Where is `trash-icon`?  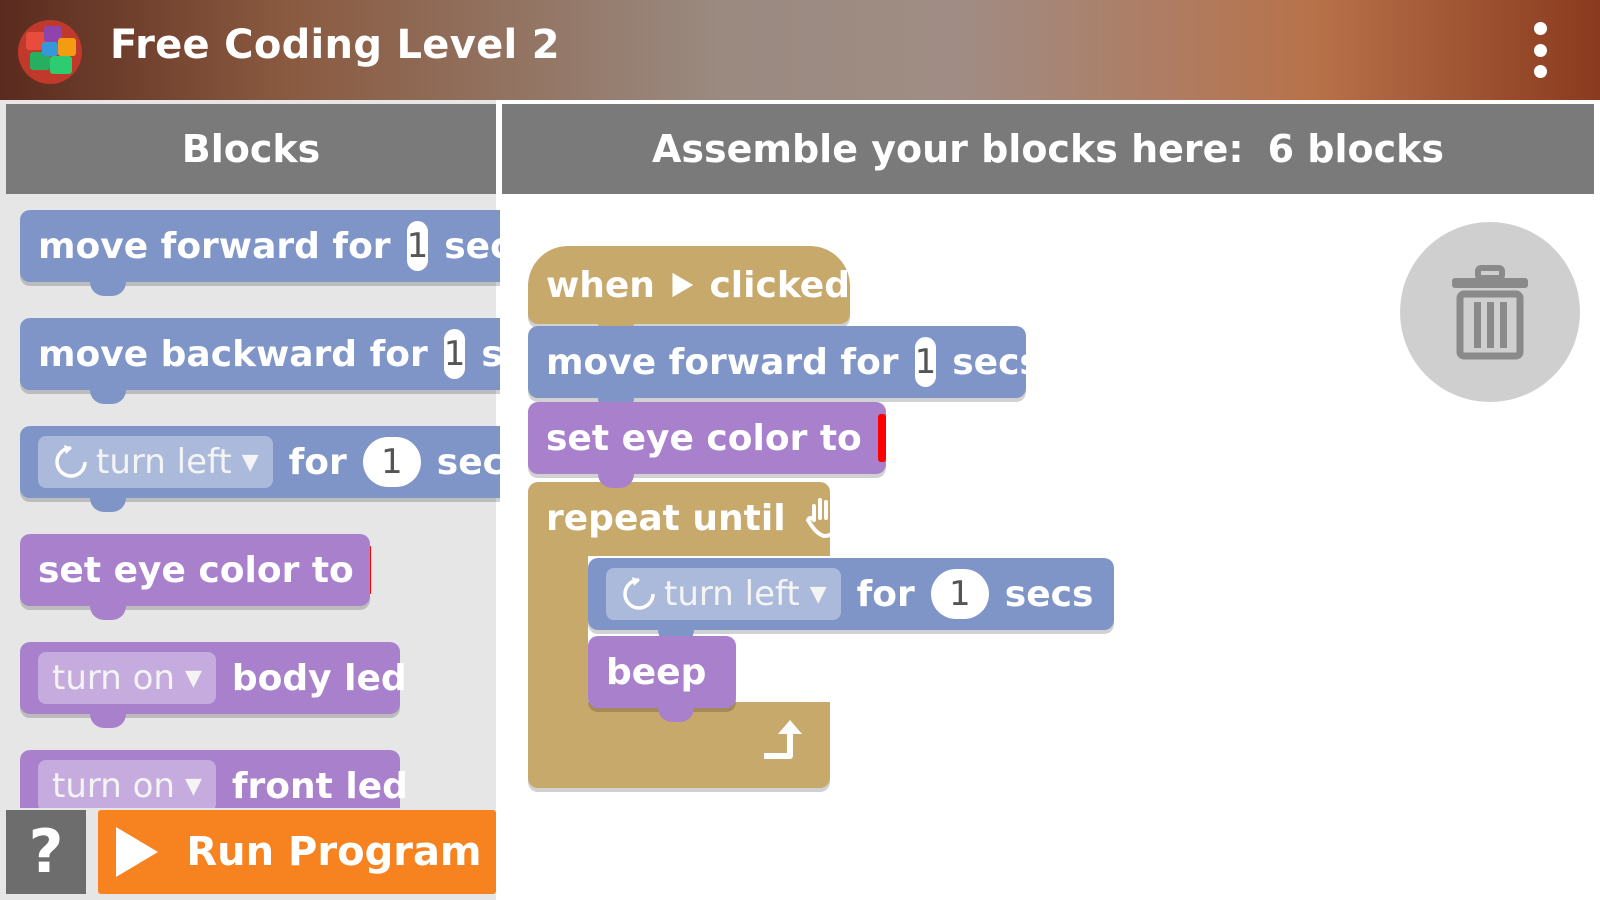 trash-icon is located at coordinates (1490, 312).